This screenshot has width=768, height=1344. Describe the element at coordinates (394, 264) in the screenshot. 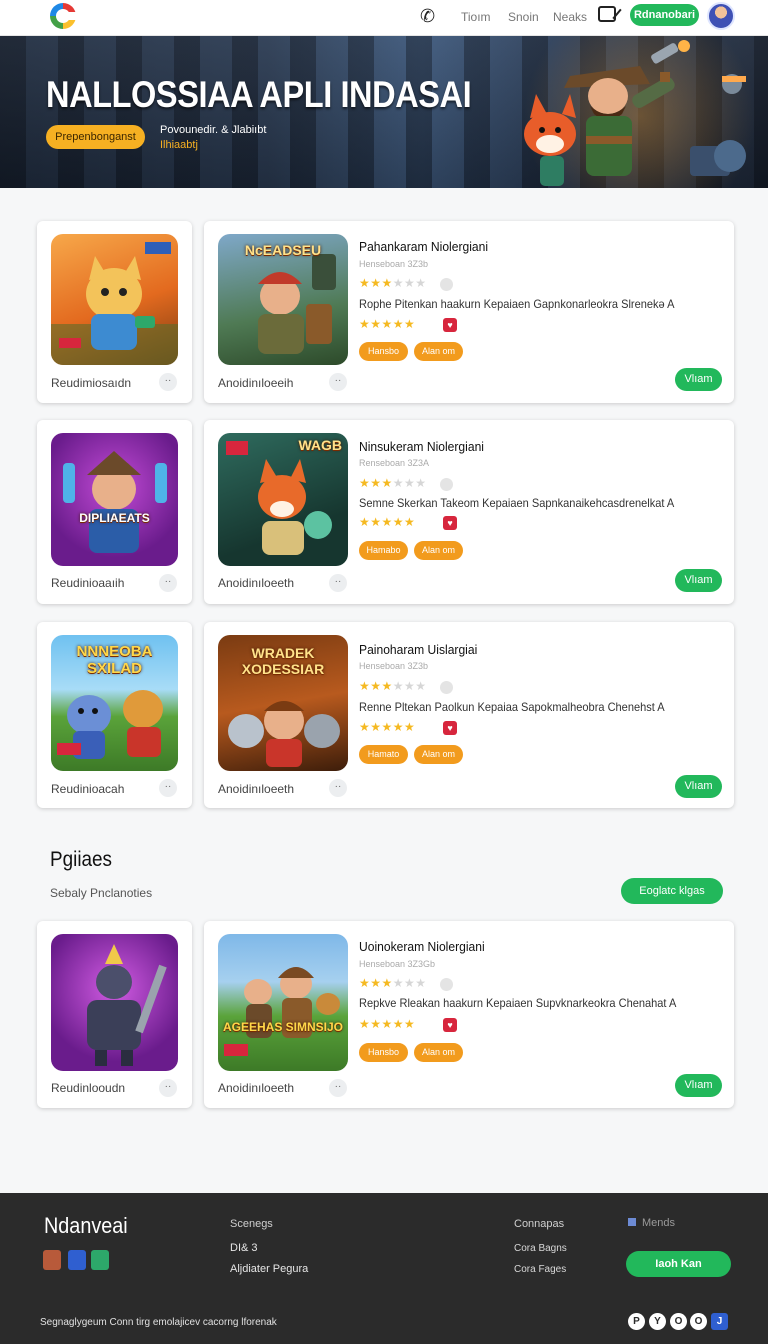

I see `app-meta: Henseboan 3Z3b` at that location.